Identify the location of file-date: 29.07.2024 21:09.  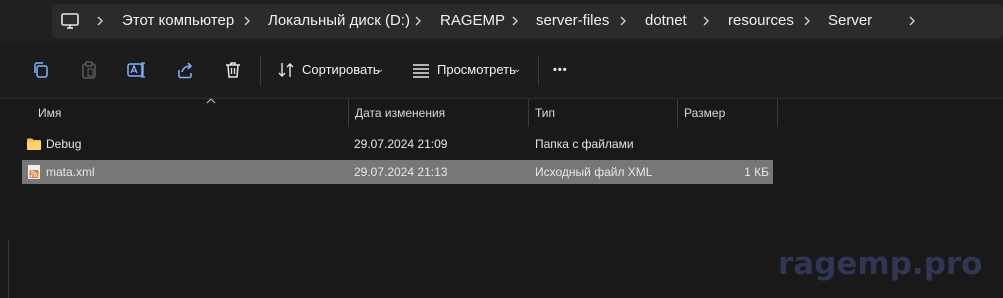
(401, 144).